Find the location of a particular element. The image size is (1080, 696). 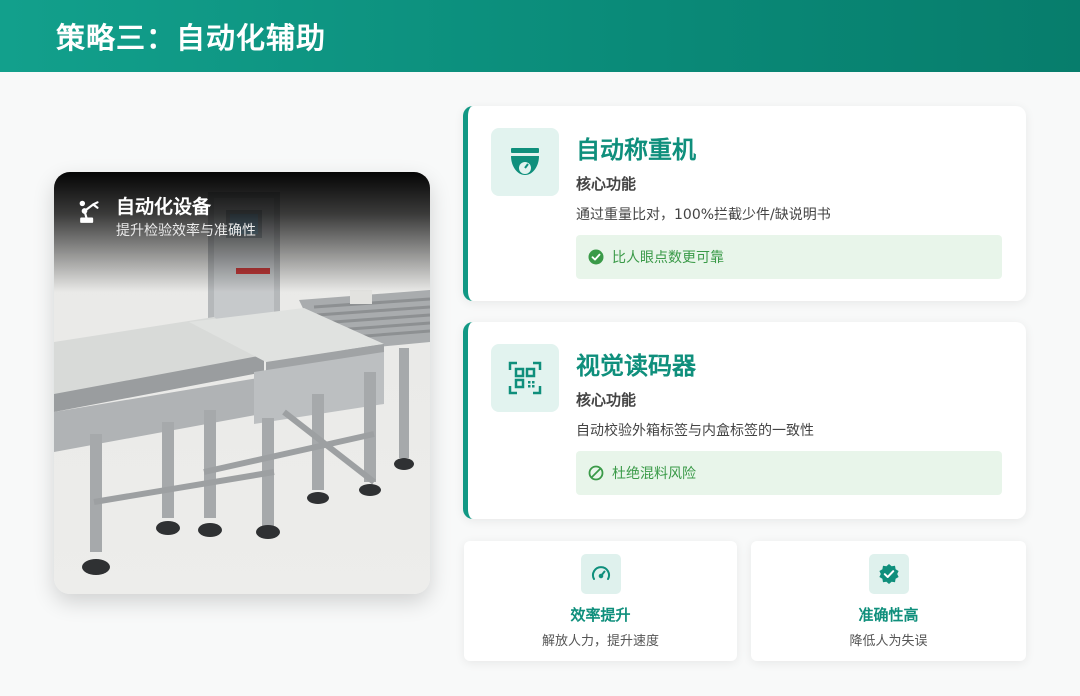

feature-card-vision-reader: 视觉读码器 核心功能 自动校验外箱标签与内盒标签的一致性 杜绝混料风险 is located at coordinates (744, 420).